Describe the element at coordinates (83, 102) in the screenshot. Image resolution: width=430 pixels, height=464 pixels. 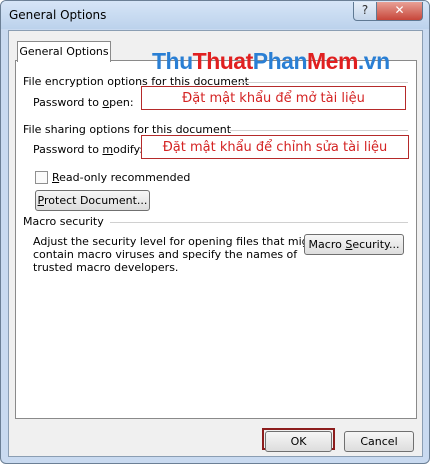
I see `password-open-label: Password to open:` at that location.